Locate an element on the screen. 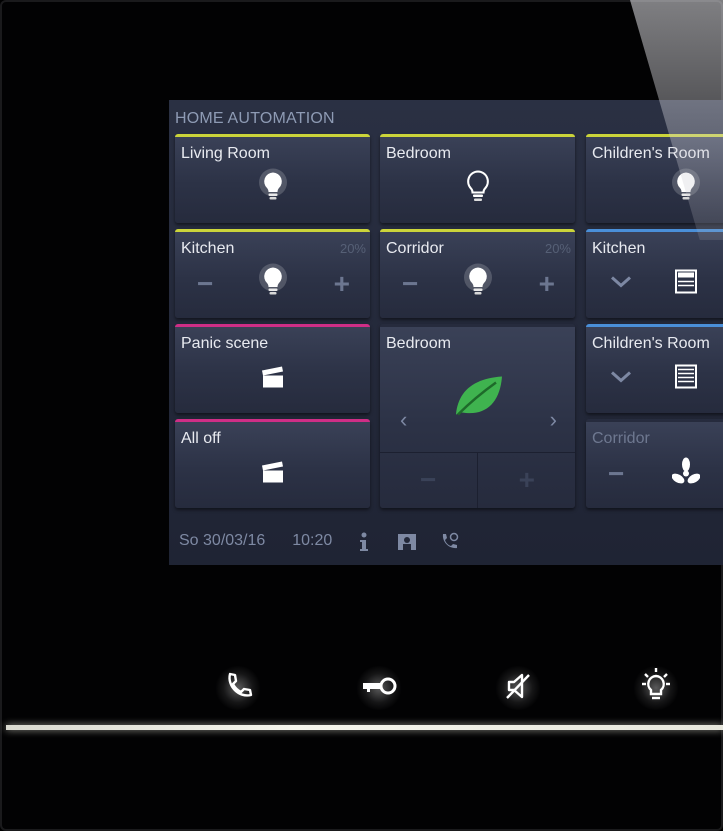 This screenshot has height=831, width=723. tile-label: All off is located at coordinates (201, 438).